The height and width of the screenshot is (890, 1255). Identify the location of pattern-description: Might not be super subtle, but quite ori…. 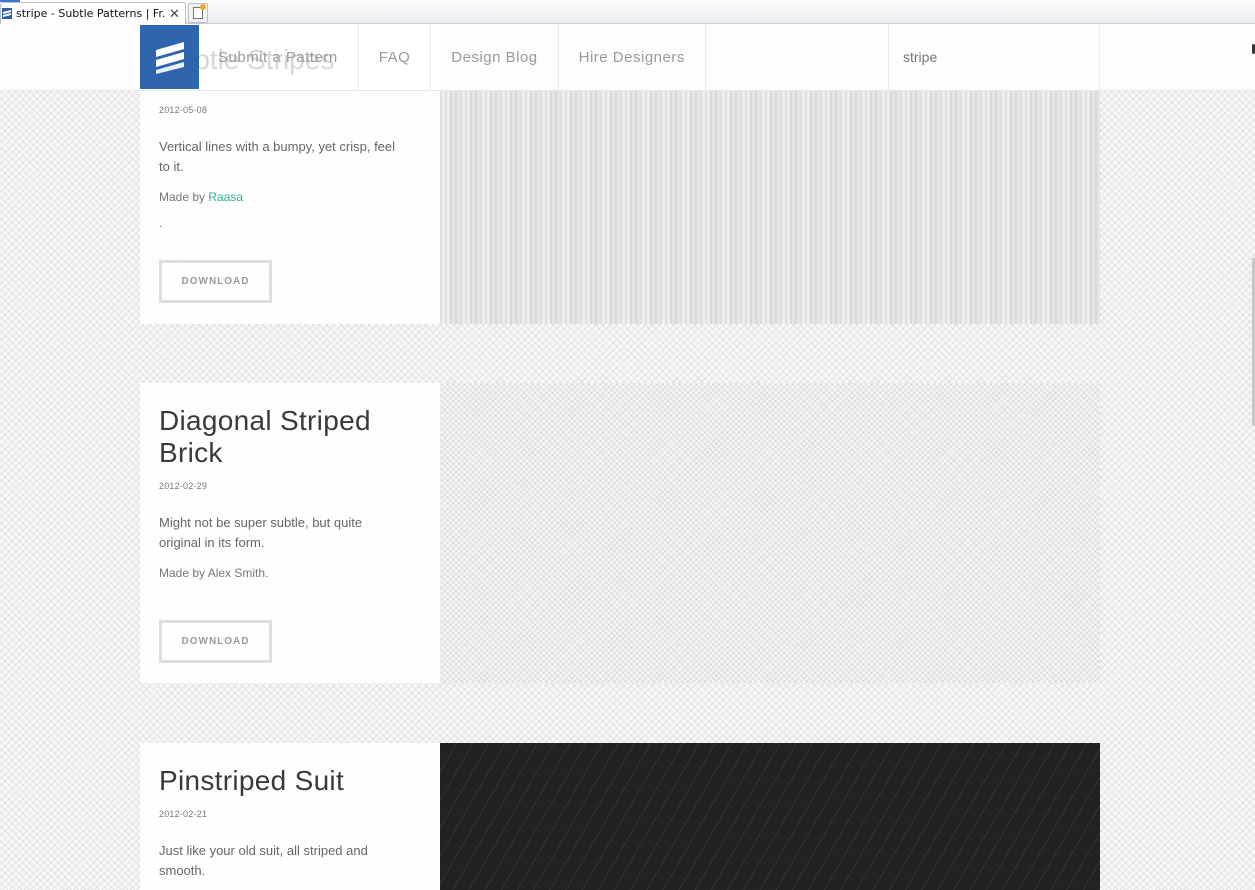
(261, 532).